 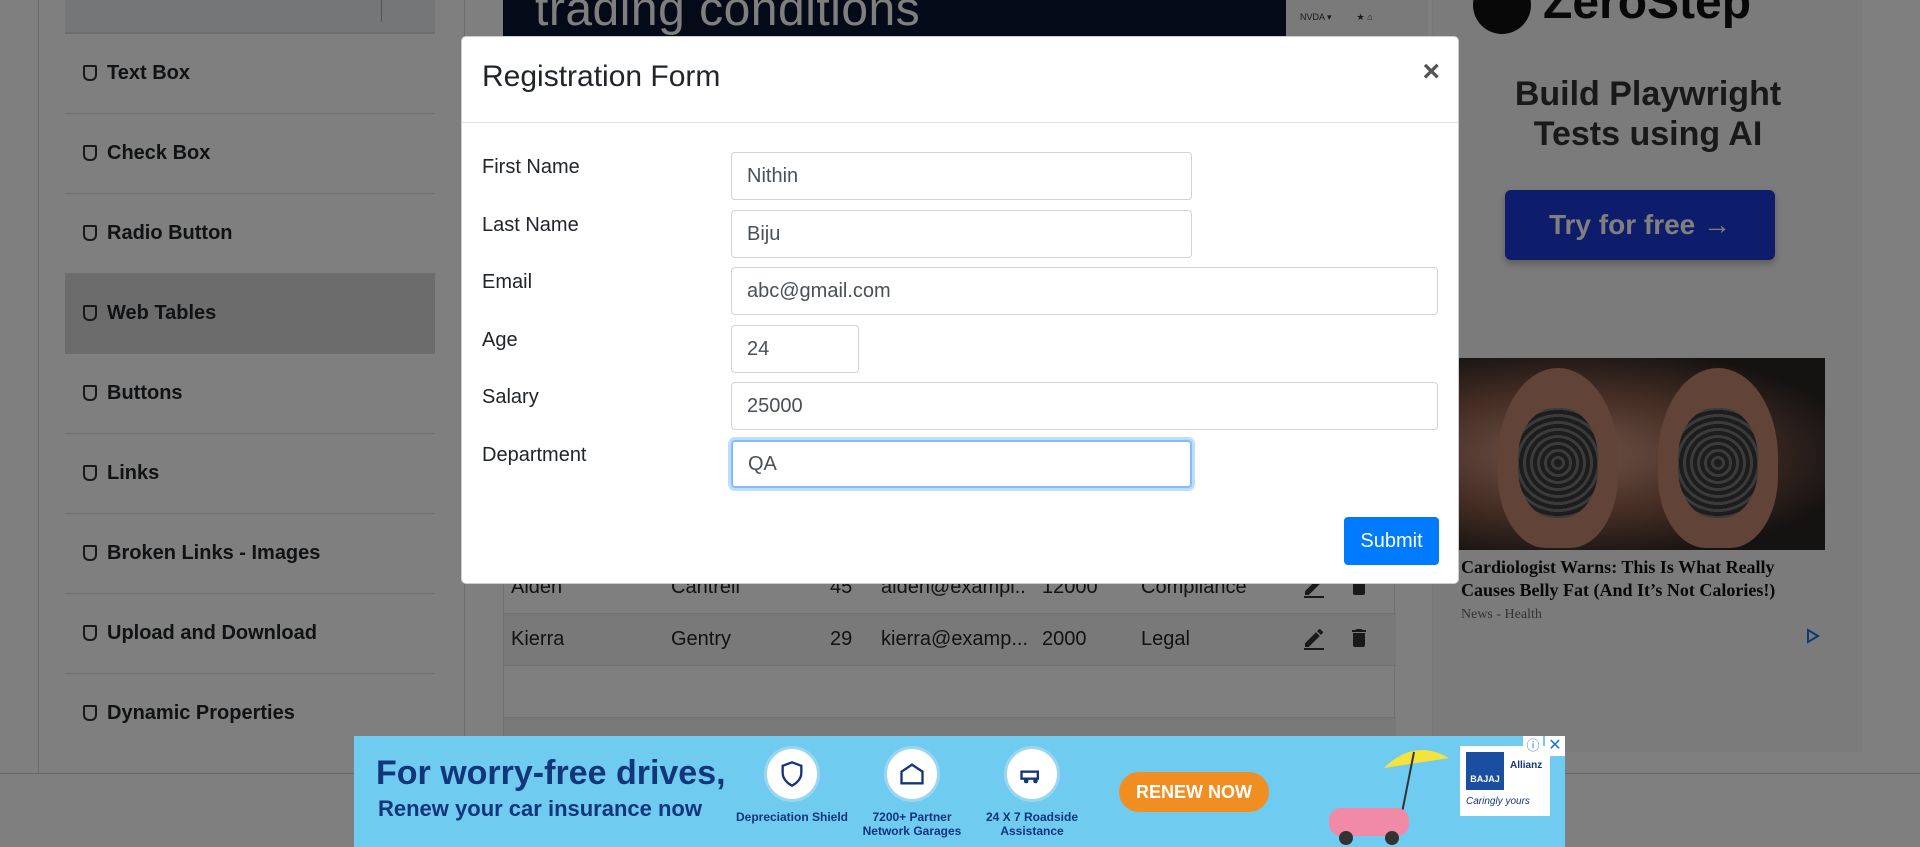 I want to click on age-label: Age, so click(x=500, y=340).